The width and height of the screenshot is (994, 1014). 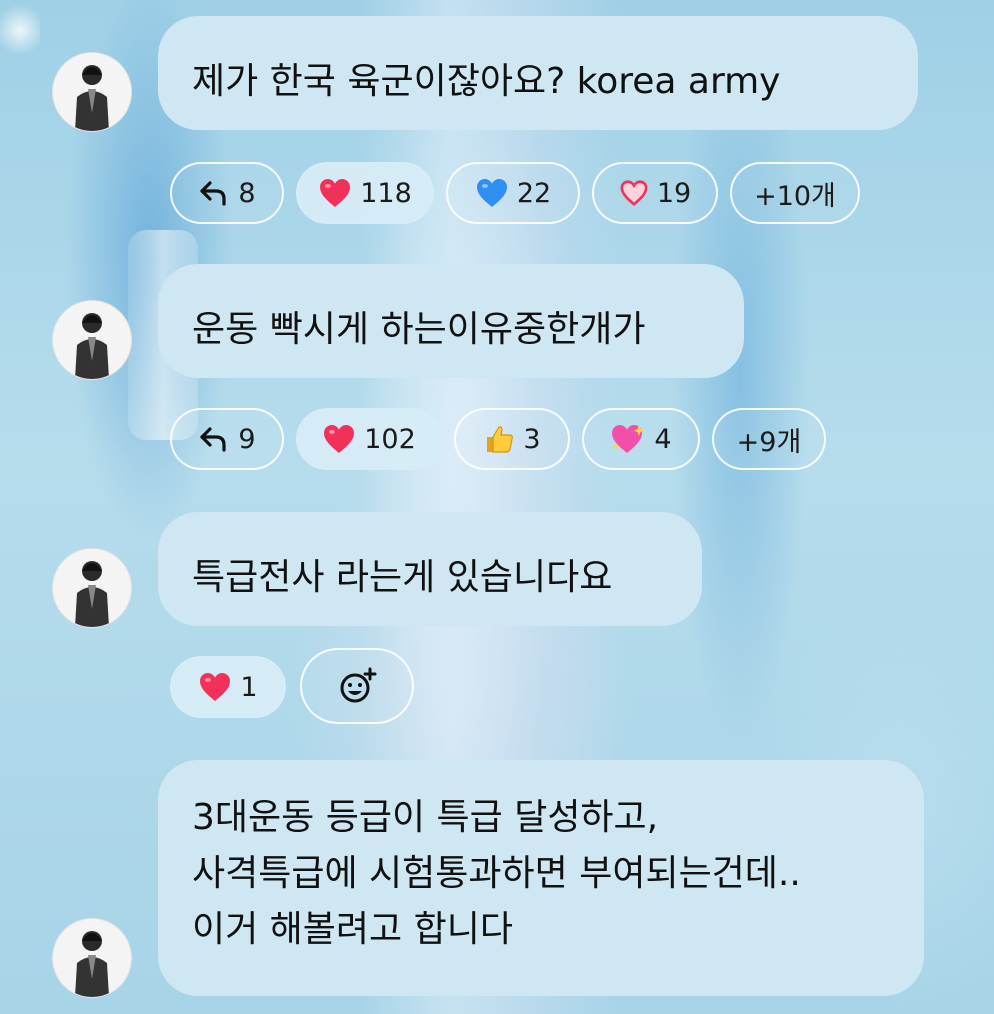 I want to click on more-reactions-chip: +10개, so click(x=795, y=193).